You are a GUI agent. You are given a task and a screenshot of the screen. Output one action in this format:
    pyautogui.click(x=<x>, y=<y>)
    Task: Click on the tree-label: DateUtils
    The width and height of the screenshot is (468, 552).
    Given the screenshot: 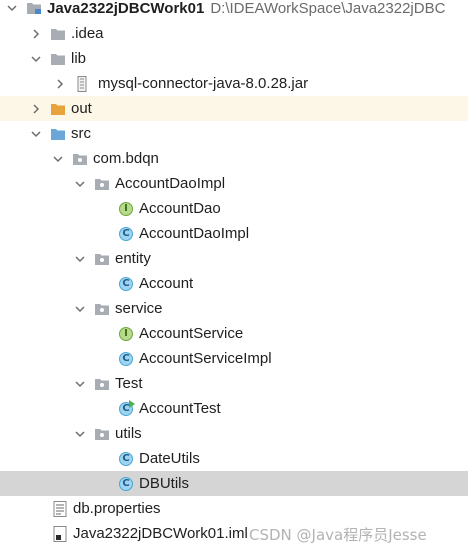 What is the action you would take?
    pyautogui.click(x=169, y=458)
    